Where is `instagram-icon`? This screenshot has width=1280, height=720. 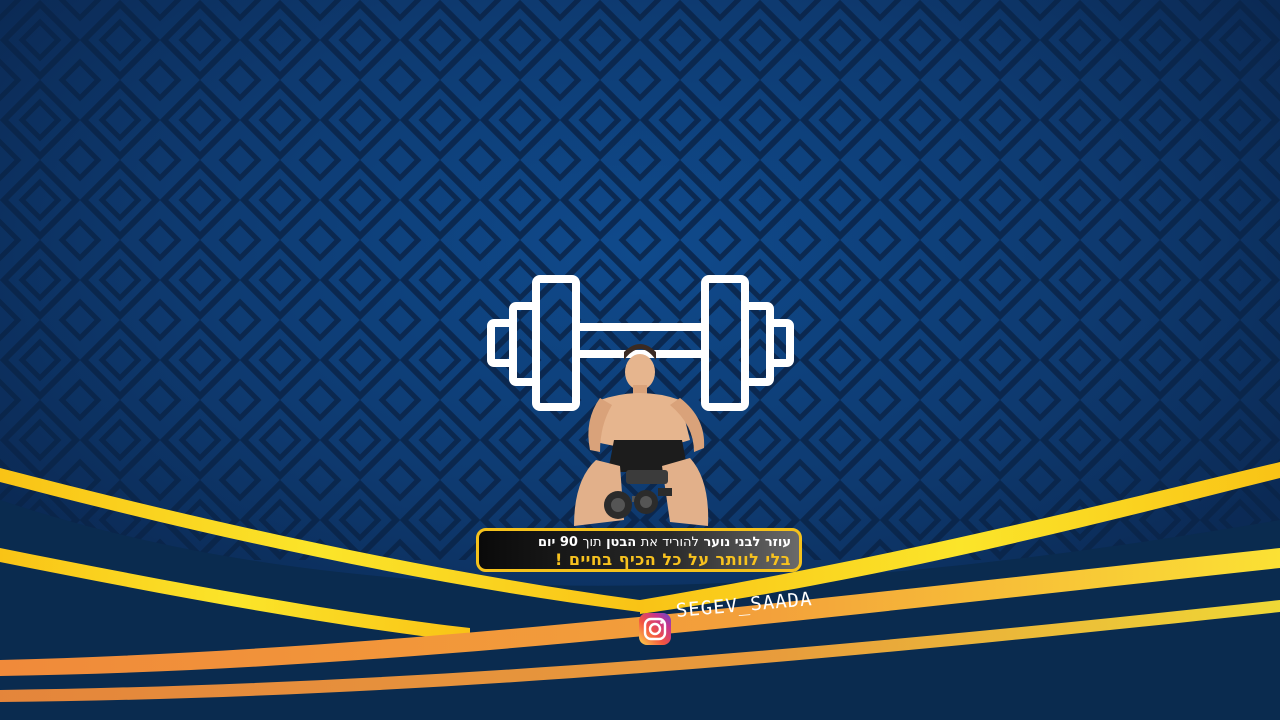
instagram-icon is located at coordinates (655, 629).